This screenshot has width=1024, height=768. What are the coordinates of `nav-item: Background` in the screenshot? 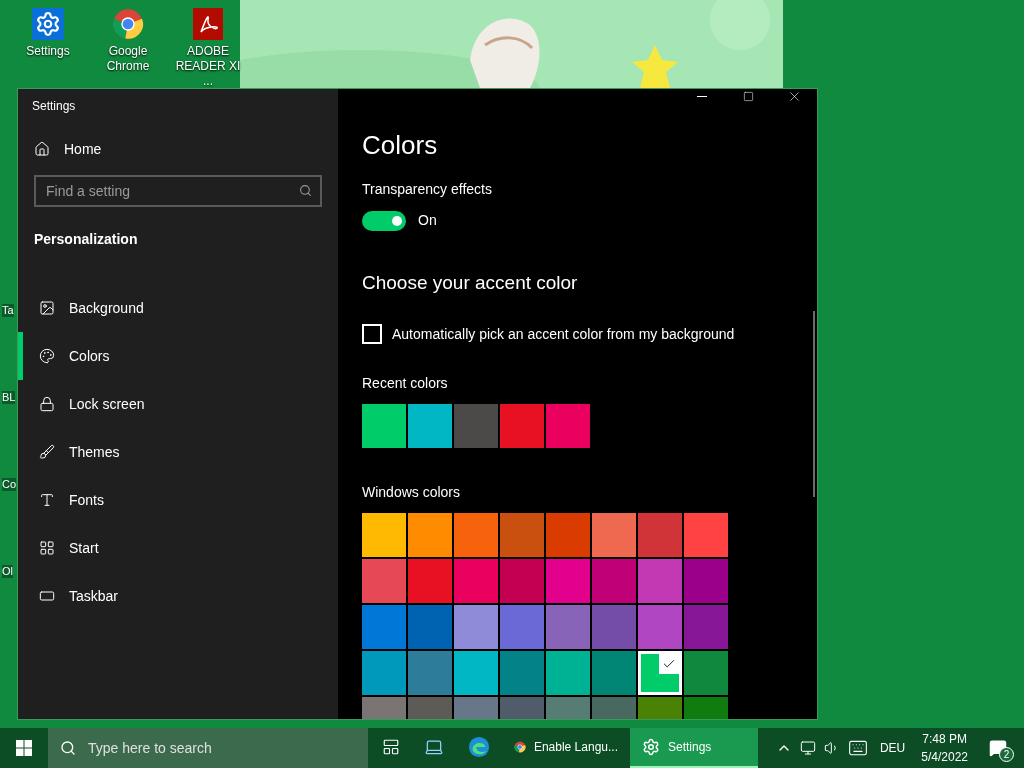 It's located at (178, 308).